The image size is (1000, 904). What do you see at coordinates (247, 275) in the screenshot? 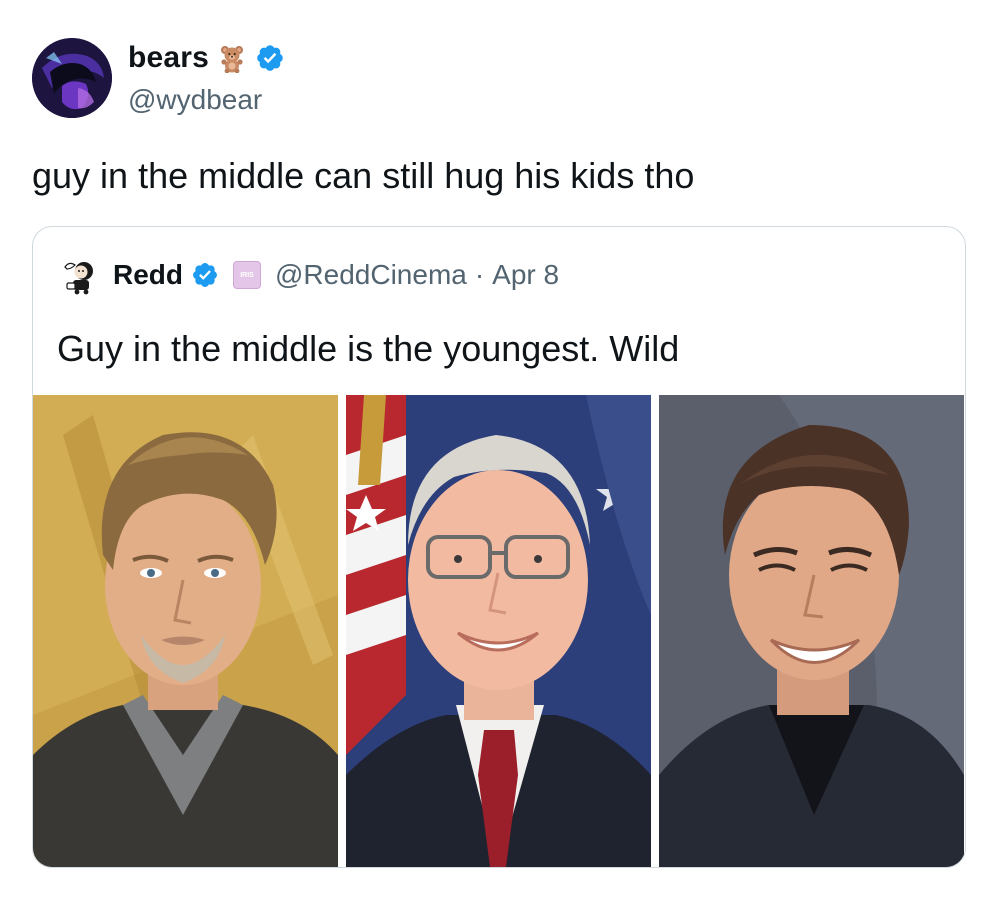
I see `affiliate-badge-icon: IRIS` at bounding box center [247, 275].